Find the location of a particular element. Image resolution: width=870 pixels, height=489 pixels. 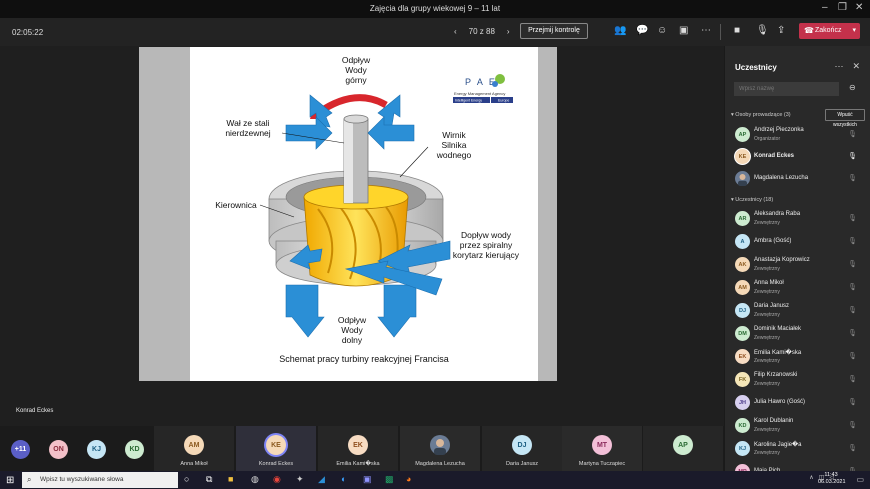

search-icon: ⌕ is located at coordinates (29, 479).